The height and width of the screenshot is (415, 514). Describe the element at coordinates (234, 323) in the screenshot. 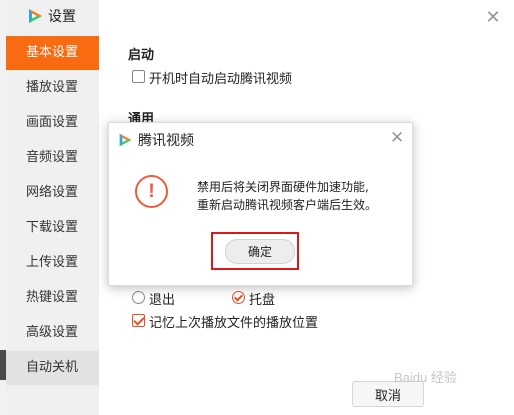

I see `remember-position-label: 记忆上次播放文件的播放位置` at that location.